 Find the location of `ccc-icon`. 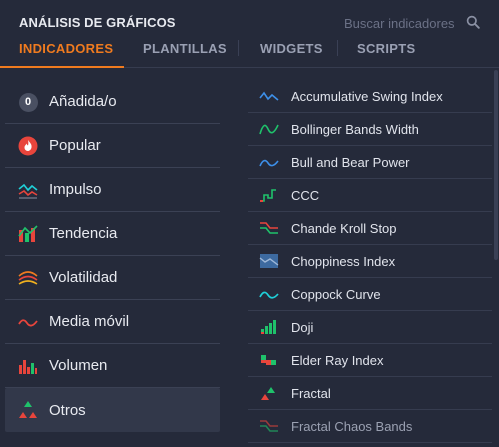

ccc-icon is located at coordinates (268, 195).